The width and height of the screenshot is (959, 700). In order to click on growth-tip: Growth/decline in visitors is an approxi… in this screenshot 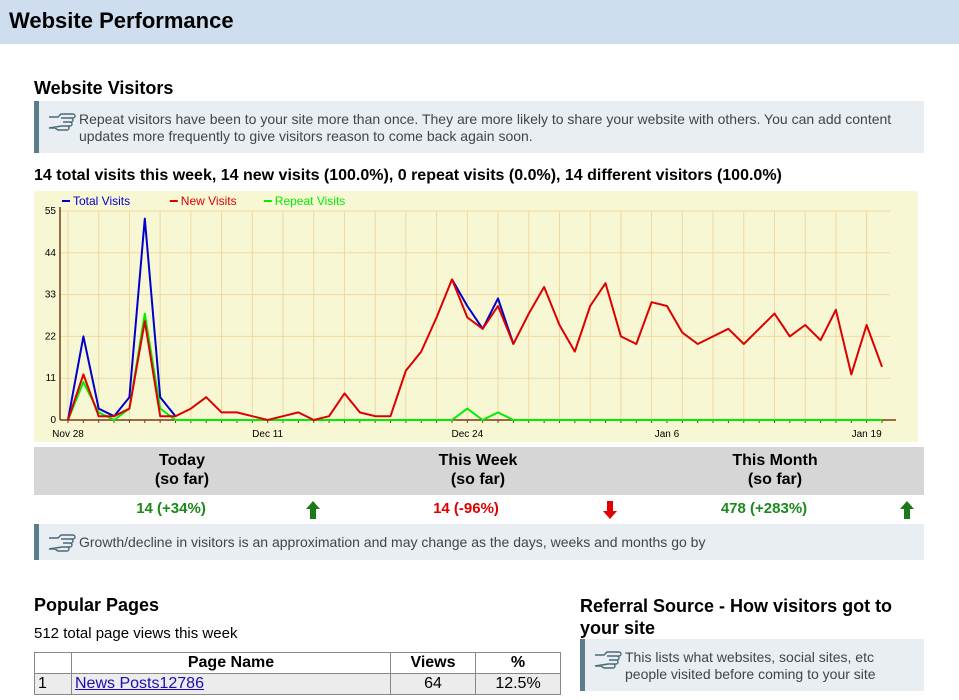, I will do `click(479, 542)`.